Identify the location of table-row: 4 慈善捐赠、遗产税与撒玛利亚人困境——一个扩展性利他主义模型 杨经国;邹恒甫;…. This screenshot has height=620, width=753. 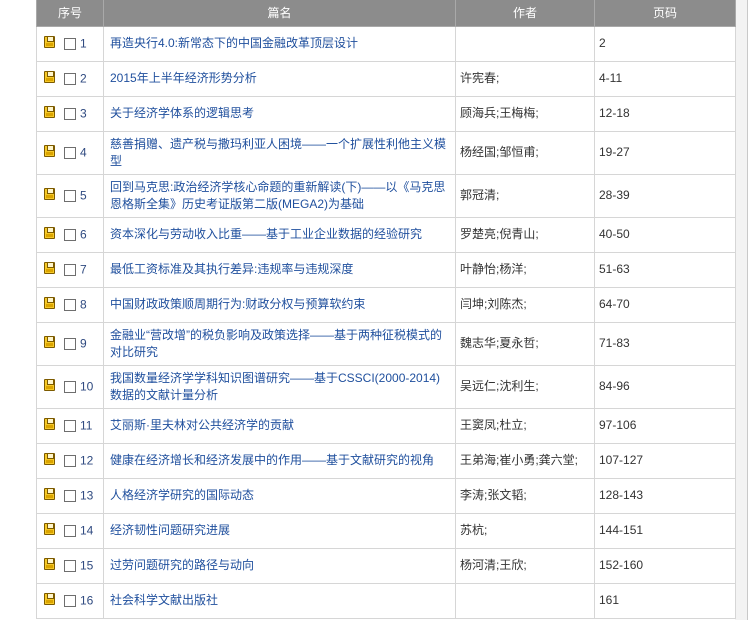
(386, 152).